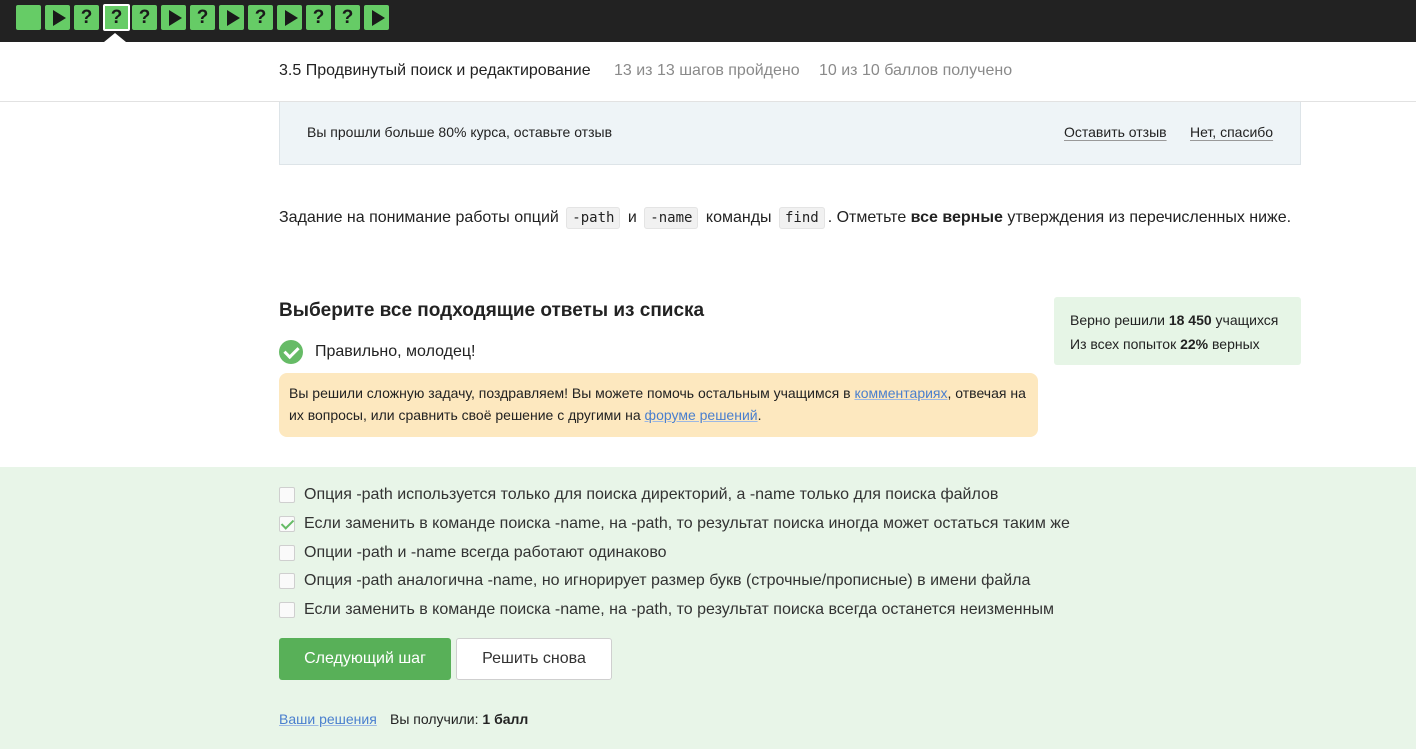 The height and width of the screenshot is (749, 1416). What do you see at coordinates (738, 217) in the screenshot?
I see `task-text-part2: команды` at bounding box center [738, 217].